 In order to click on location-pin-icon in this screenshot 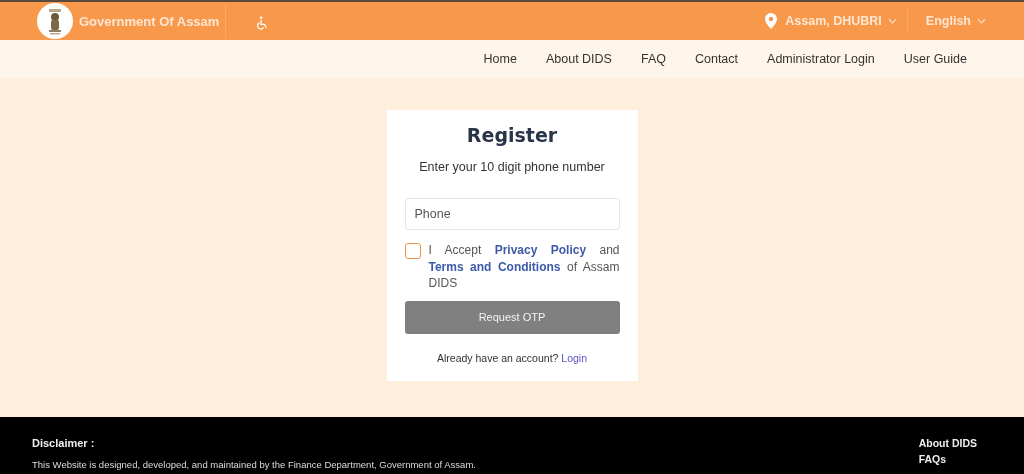, I will do `click(771, 21)`.